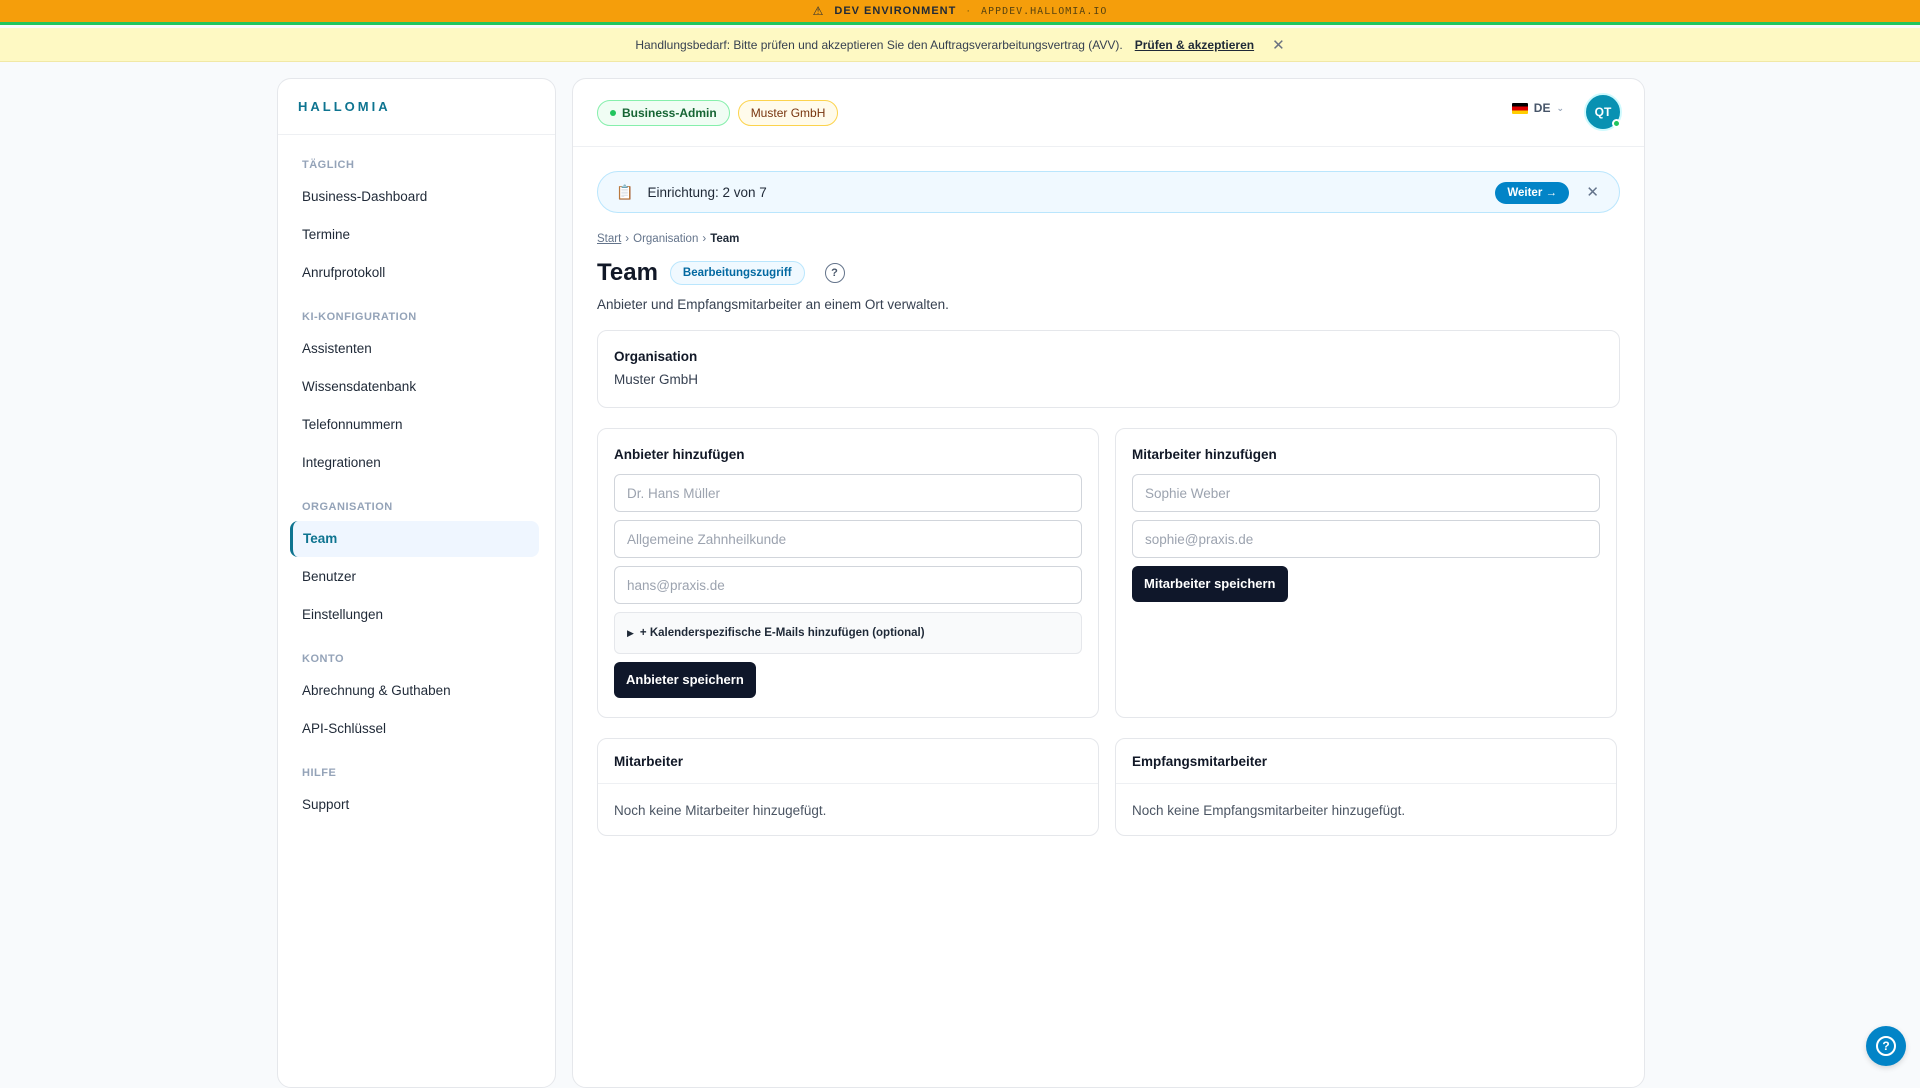 Image resolution: width=1920 pixels, height=1088 pixels. I want to click on breadcrumb: Start › Organisation › Team, so click(1108, 239).